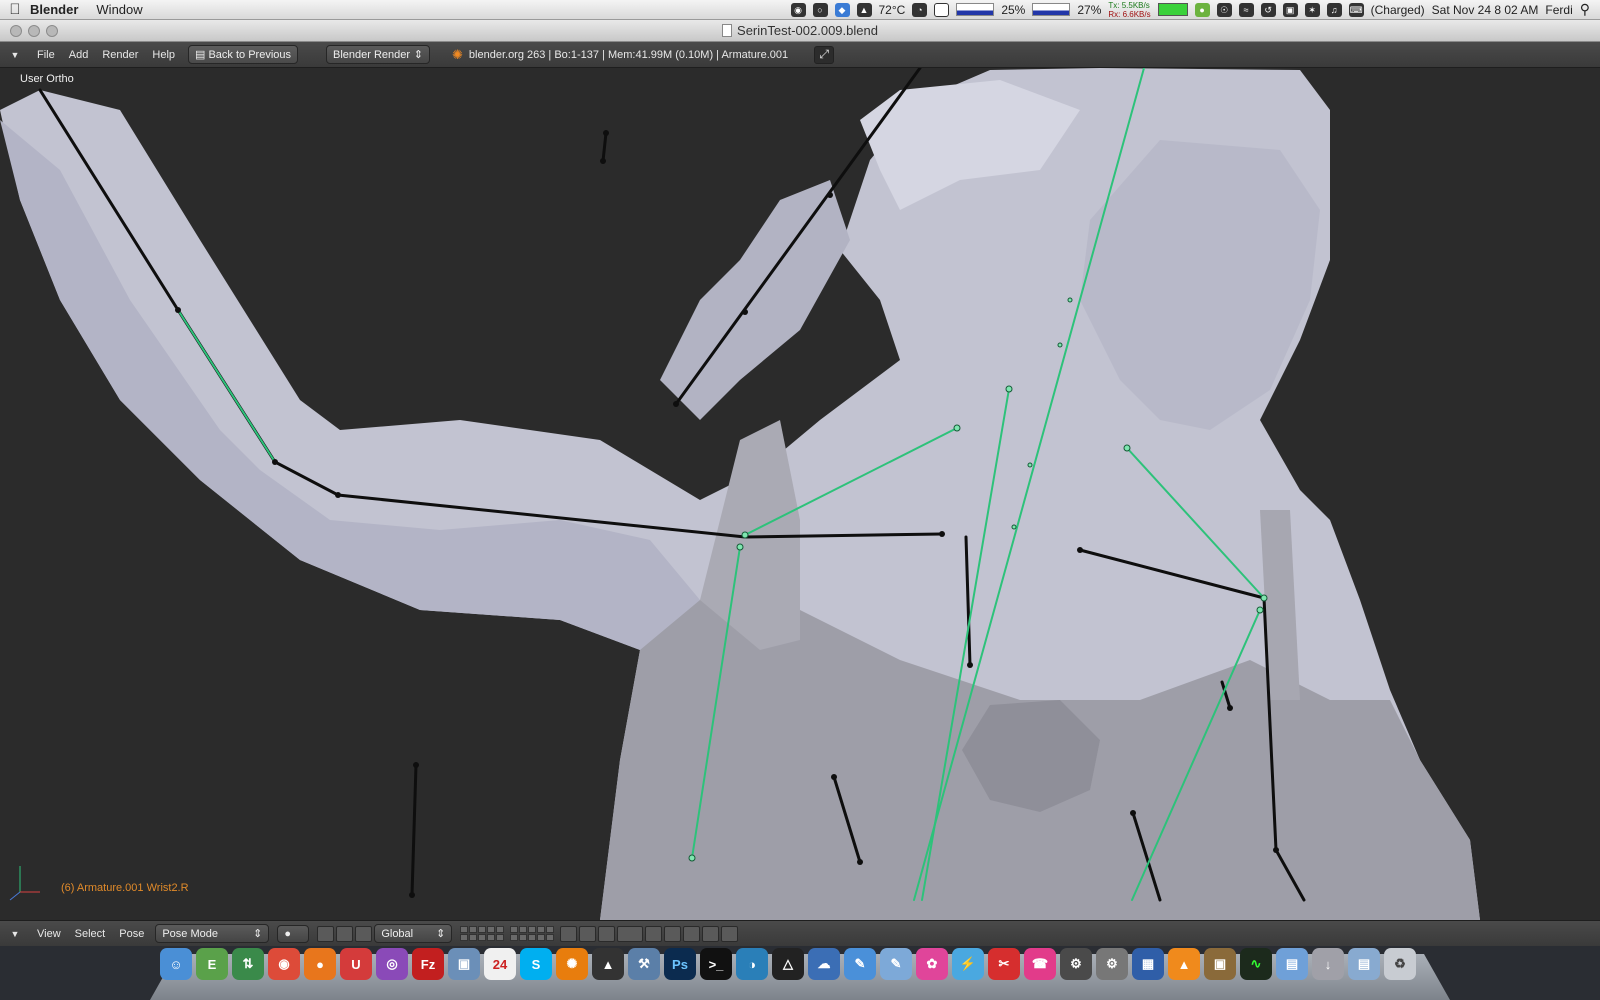 This screenshot has height=1000, width=1600. Describe the element at coordinates (932, 964) in the screenshot. I see `brain-icon: ✿` at that location.